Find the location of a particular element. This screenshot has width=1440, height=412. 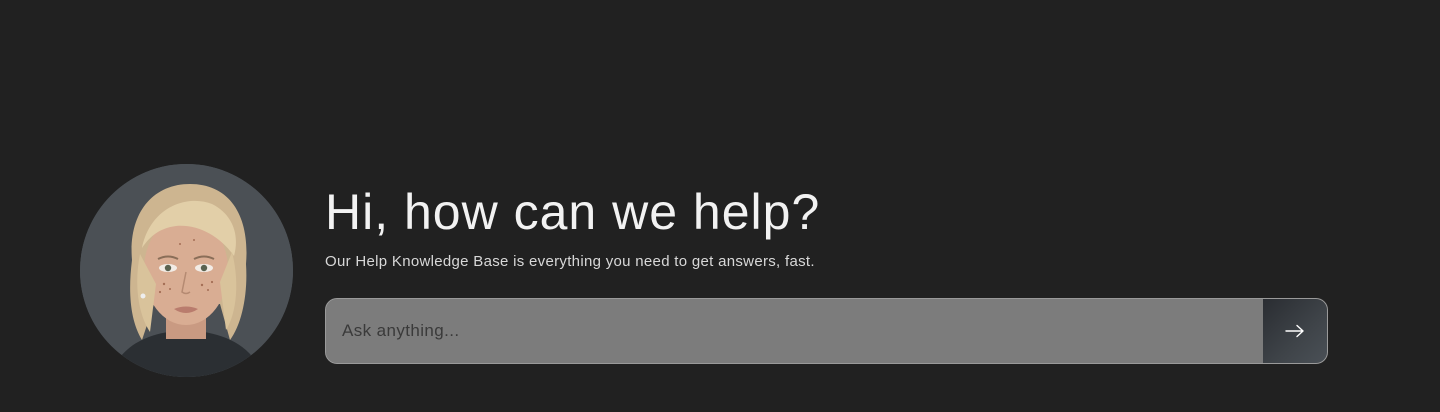

search-submit-button is located at coordinates (1295, 331).